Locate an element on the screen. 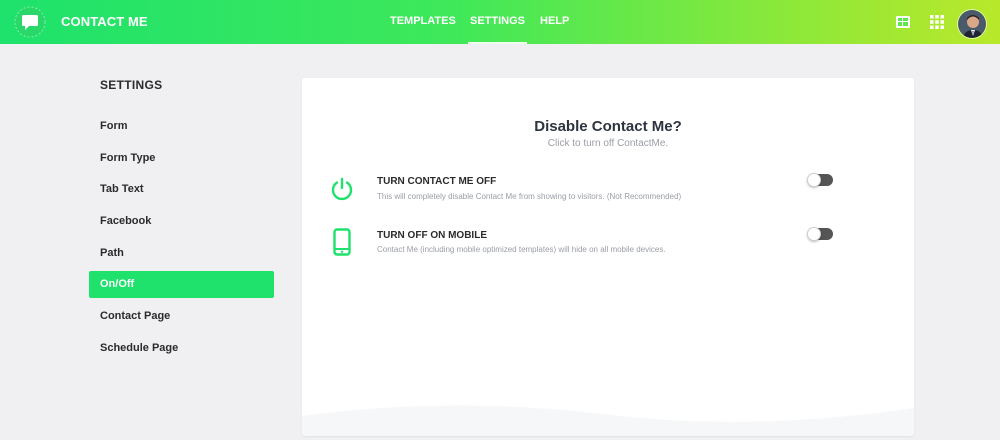 The width and height of the screenshot is (1000, 440). nav-settings: SETTINGS is located at coordinates (497, 22).